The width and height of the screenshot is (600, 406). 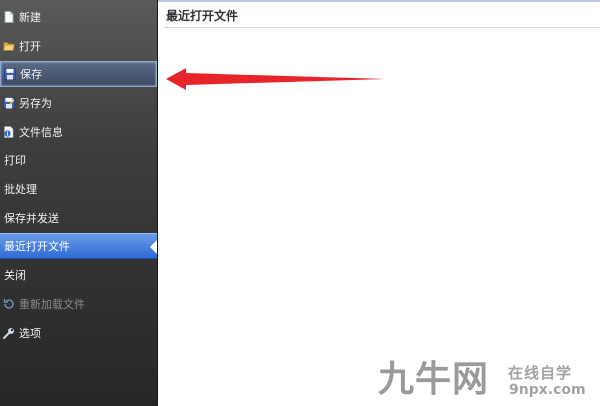 What do you see at coordinates (540, 373) in the screenshot?
I see `watermark-slogan: 在线自学` at bounding box center [540, 373].